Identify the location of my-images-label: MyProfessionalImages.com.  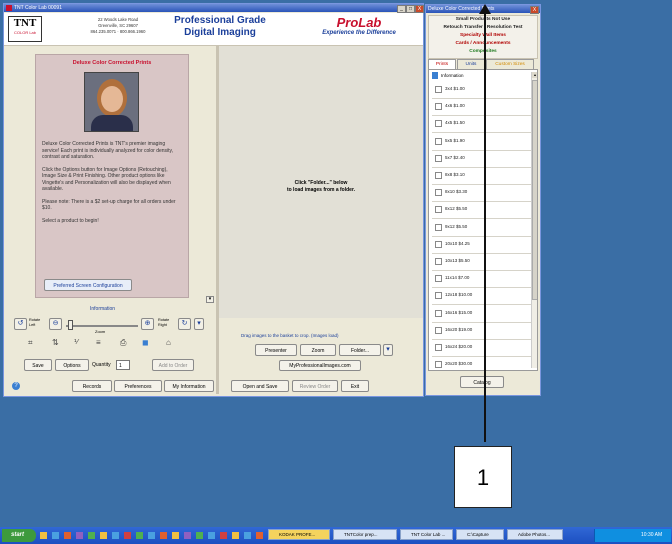
(320, 366).